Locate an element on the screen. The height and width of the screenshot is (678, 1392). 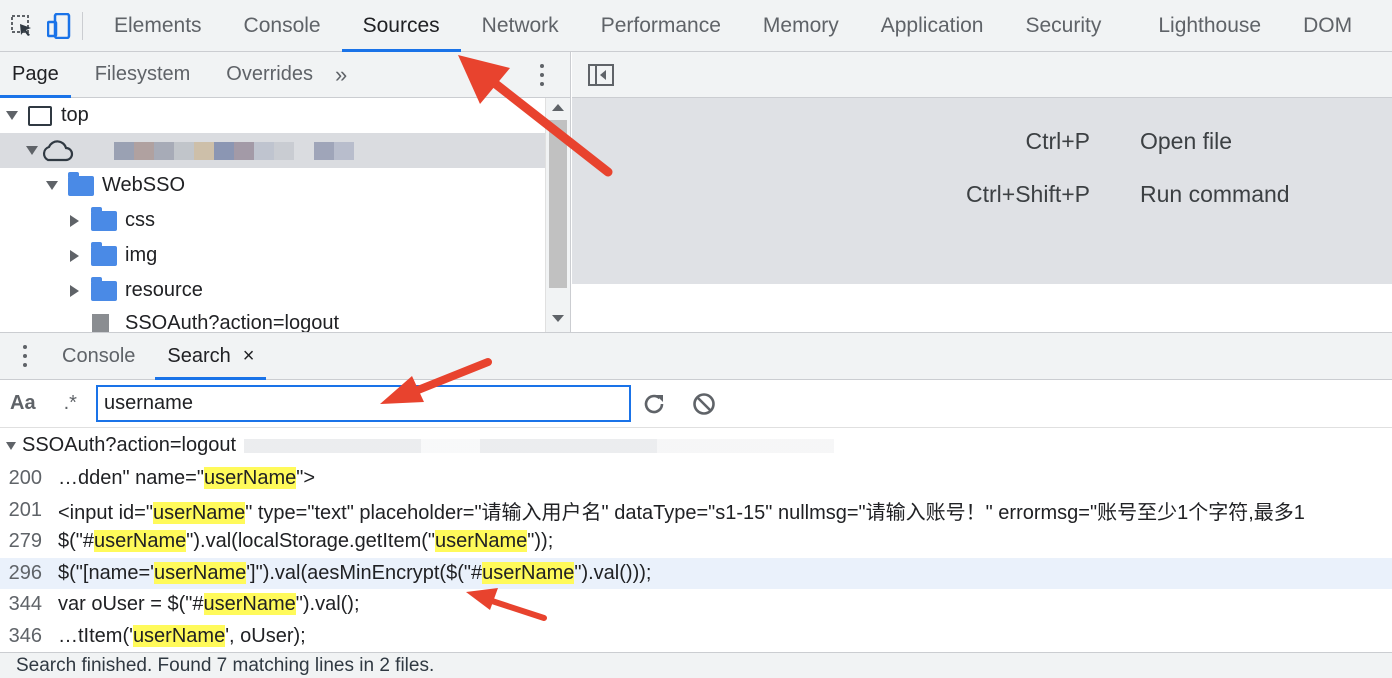
redacted-domain is located at coordinates (234, 150).